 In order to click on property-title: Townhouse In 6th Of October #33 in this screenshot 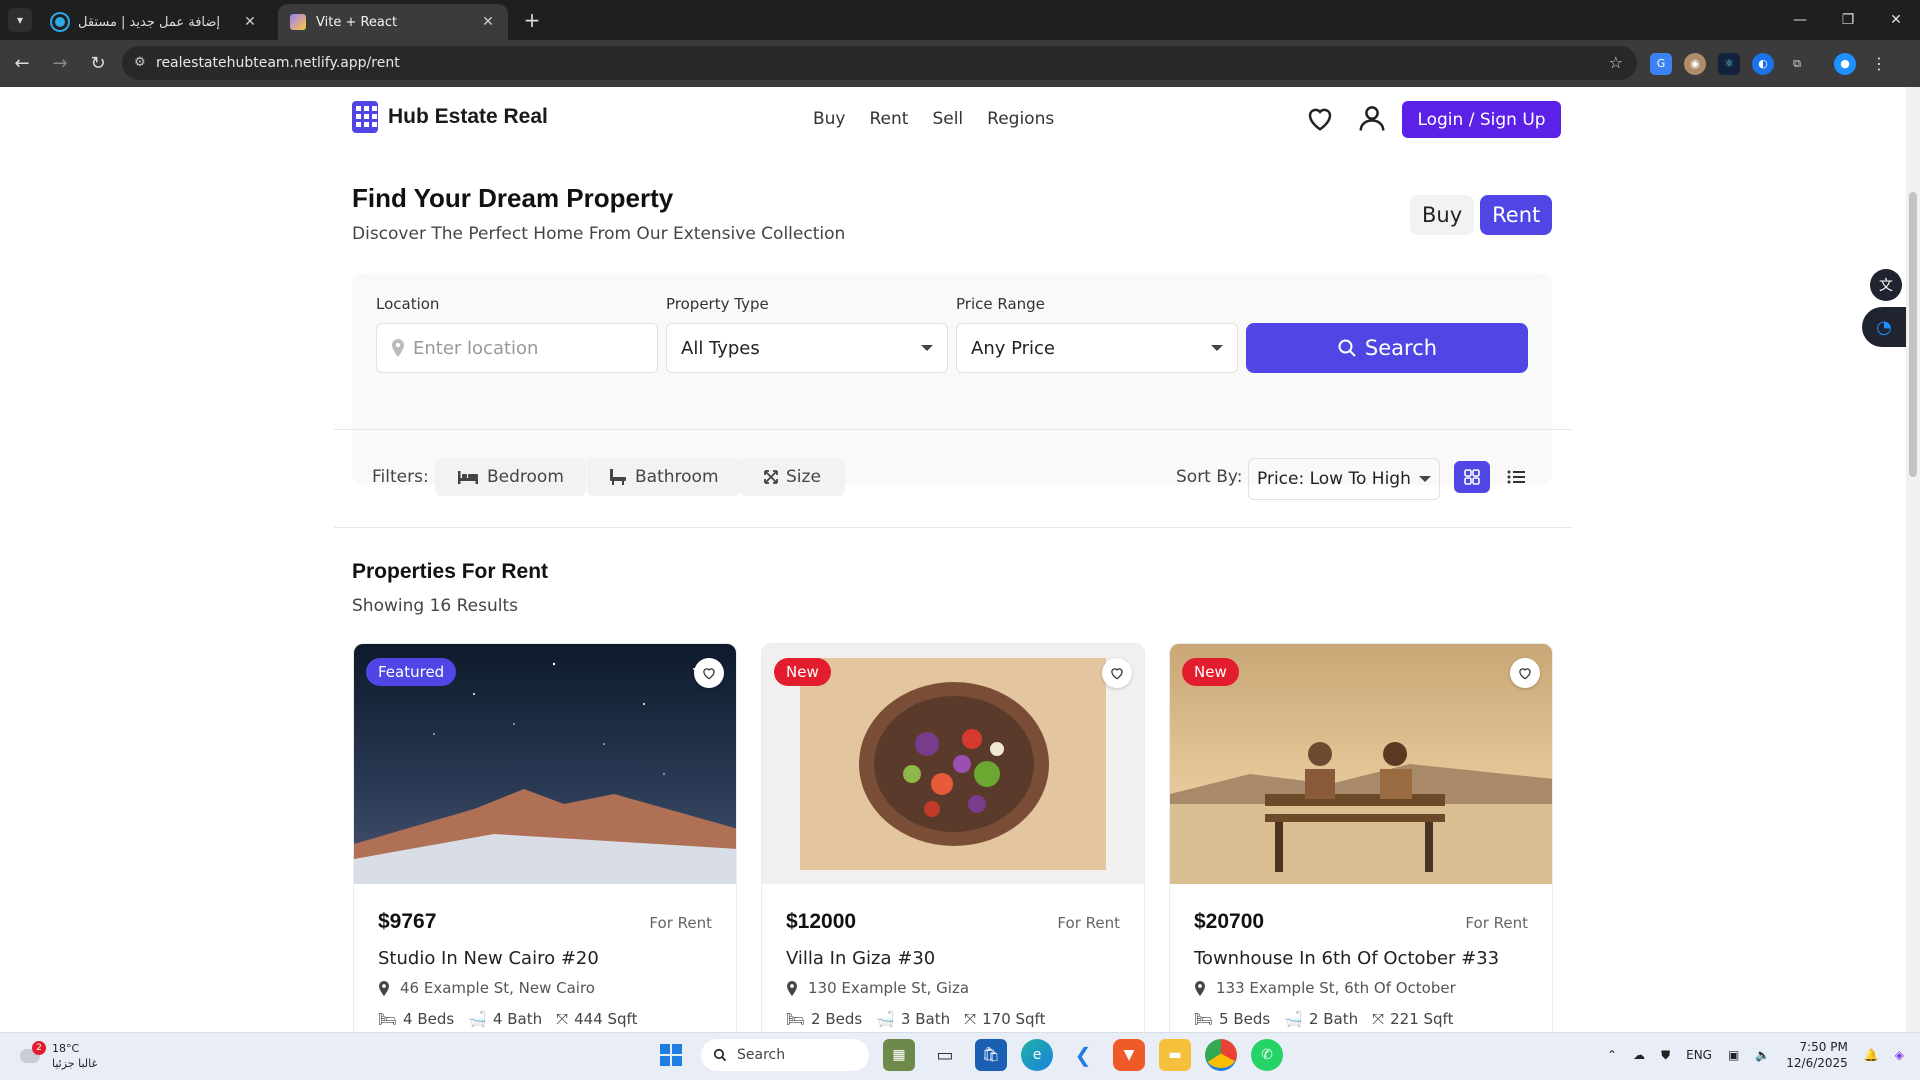, I will do `click(1346, 958)`.